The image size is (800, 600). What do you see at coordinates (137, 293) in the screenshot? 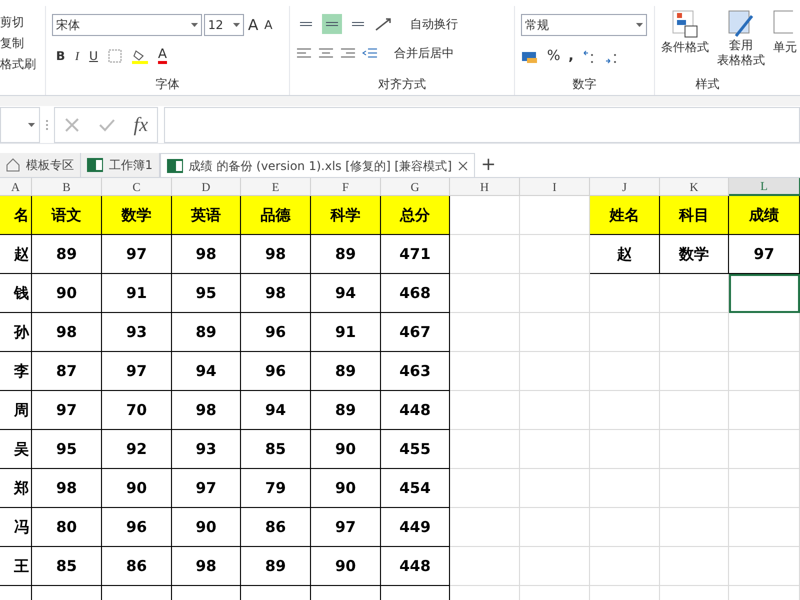
I see `table-cell: 91` at bounding box center [137, 293].